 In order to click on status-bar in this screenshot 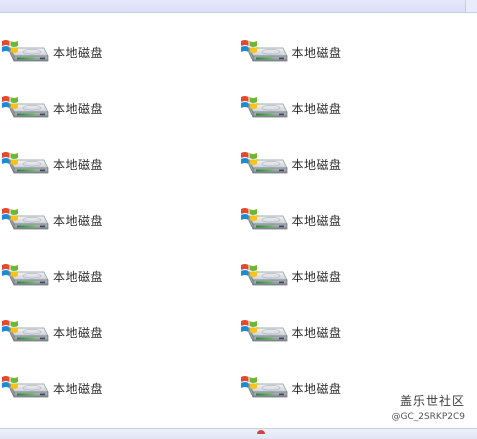, I will do `click(238, 433)`.